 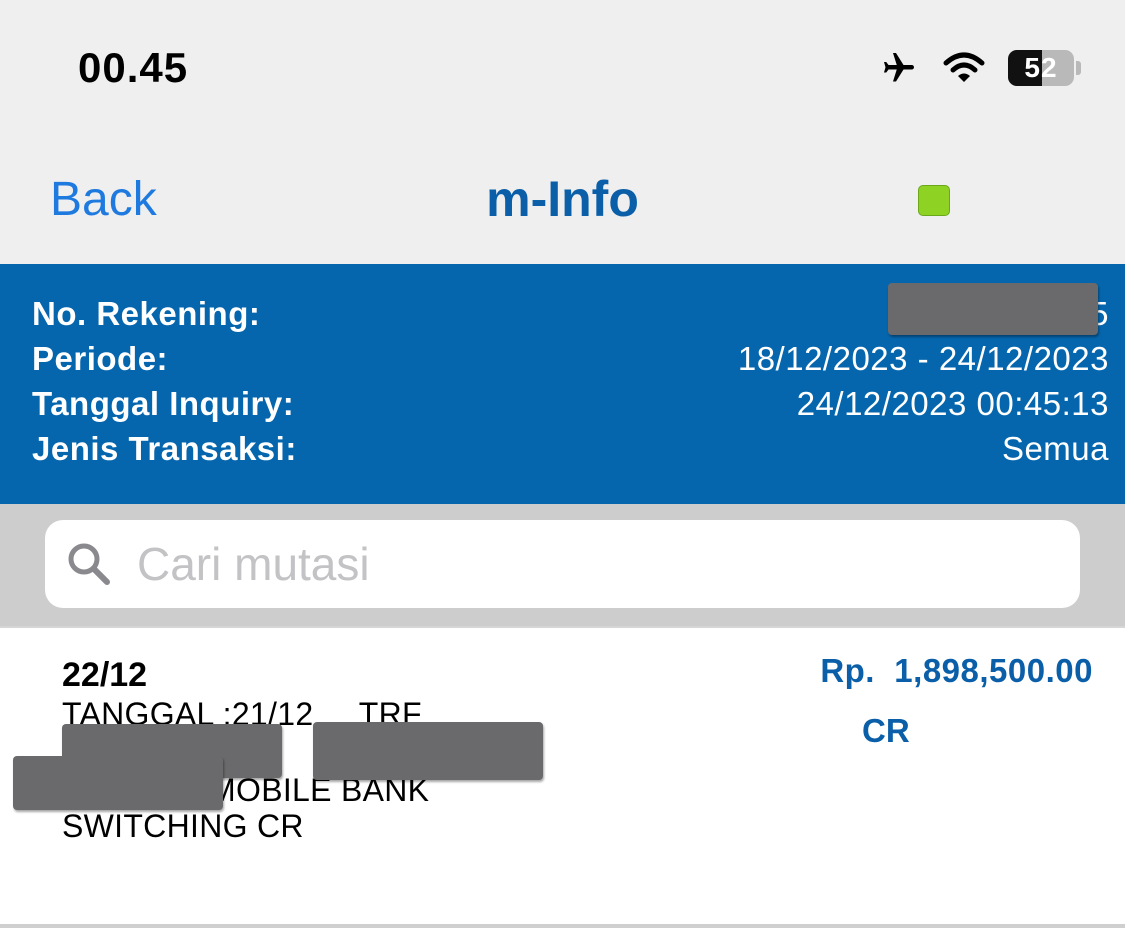 What do you see at coordinates (956, 670) in the screenshot?
I see `transaction-amount: Rp. 1,898,500.00` at bounding box center [956, 670].